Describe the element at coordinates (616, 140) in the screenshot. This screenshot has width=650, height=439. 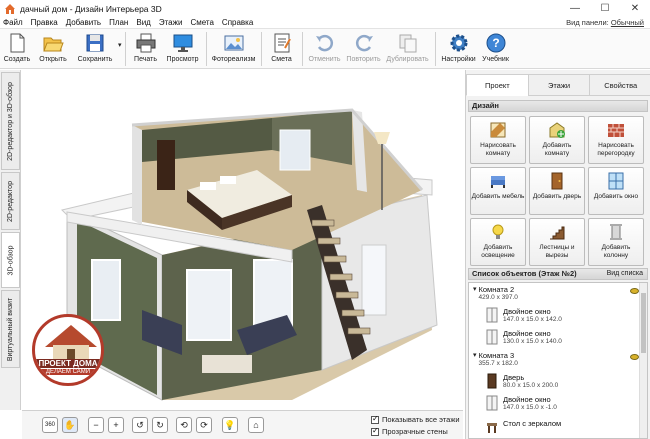
I see `draw-partition-button: Нарисовать перегородку` at that location.